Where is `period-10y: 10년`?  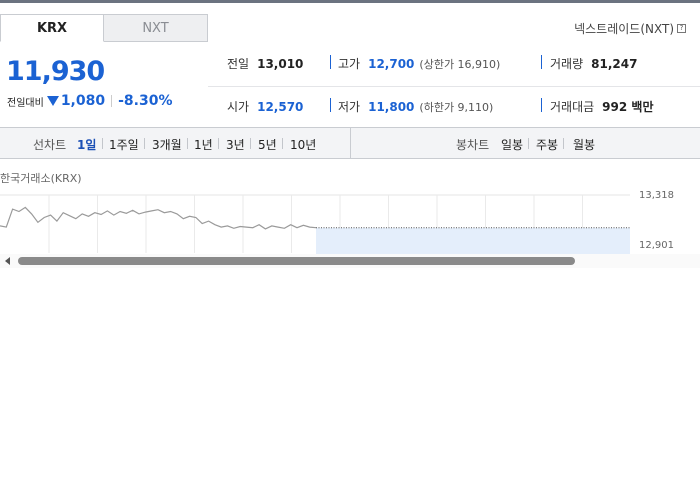
period-10y: 10년 is located at coordinates (303, 144).